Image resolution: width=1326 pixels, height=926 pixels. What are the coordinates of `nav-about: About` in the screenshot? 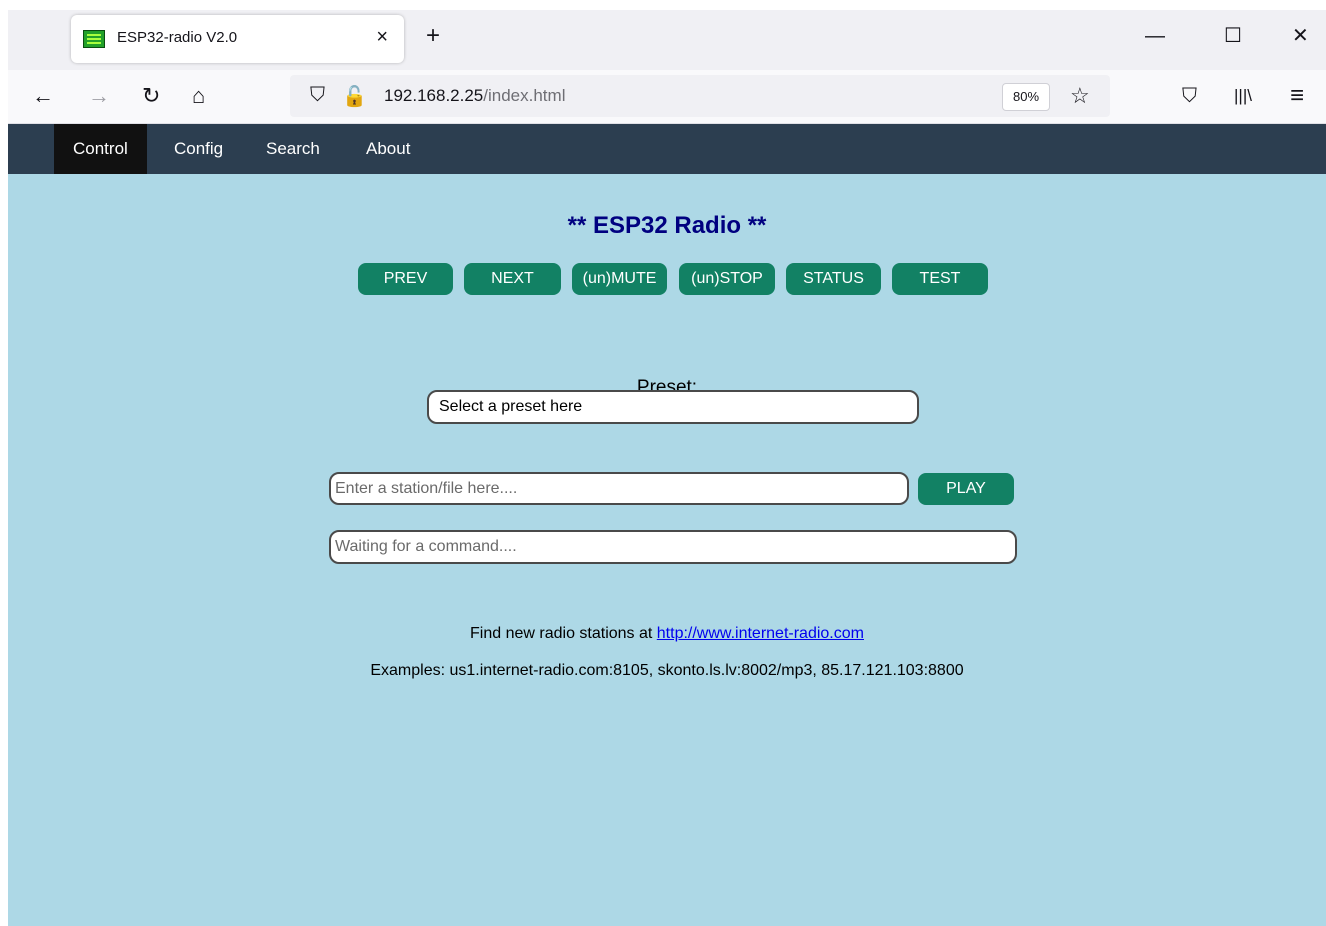 It's located at (388, 149).